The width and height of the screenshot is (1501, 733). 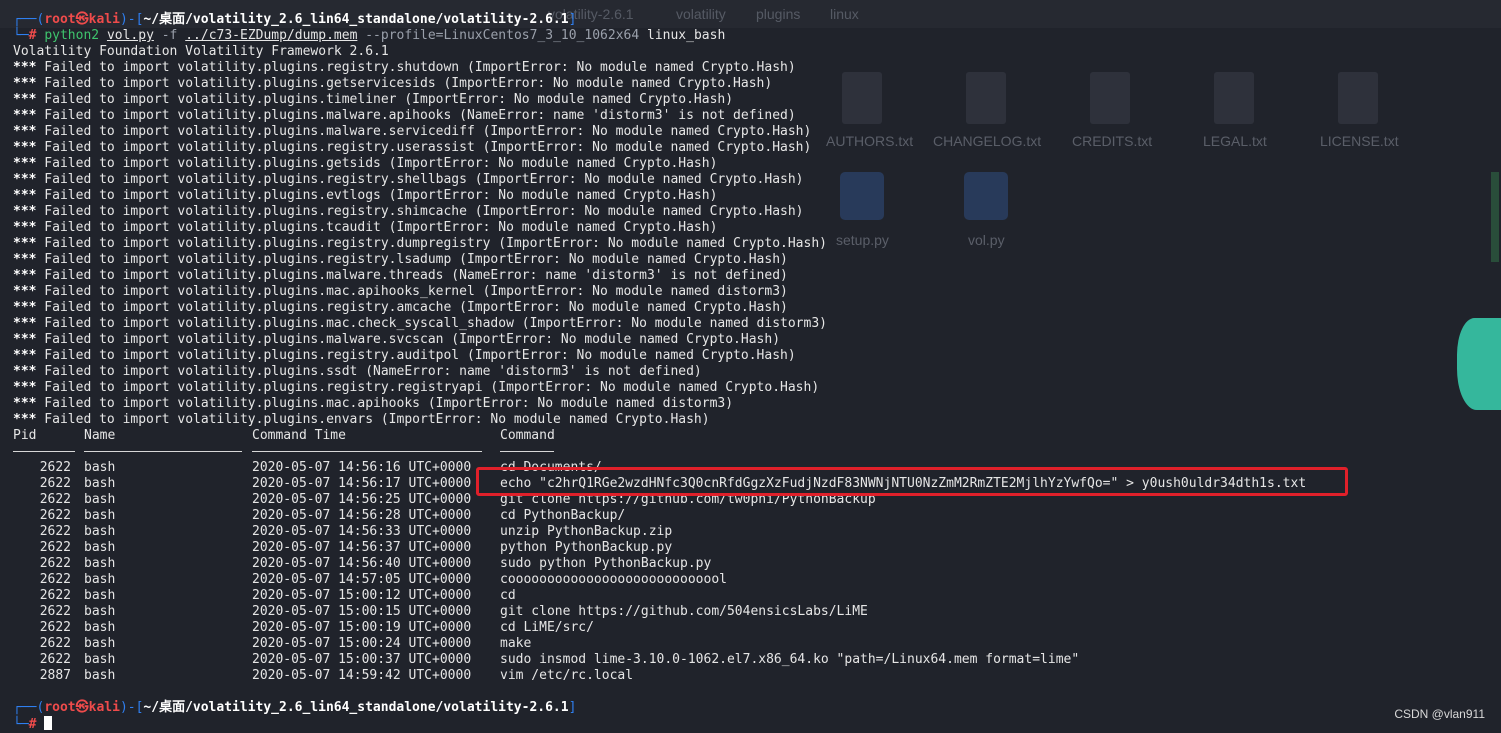 What do you see at coordinates (362, 547) in the screenshot?
I see `cell-command-time: 2020-05-07 14:56:37 UTC+0000` at bounding box center [362, 547].